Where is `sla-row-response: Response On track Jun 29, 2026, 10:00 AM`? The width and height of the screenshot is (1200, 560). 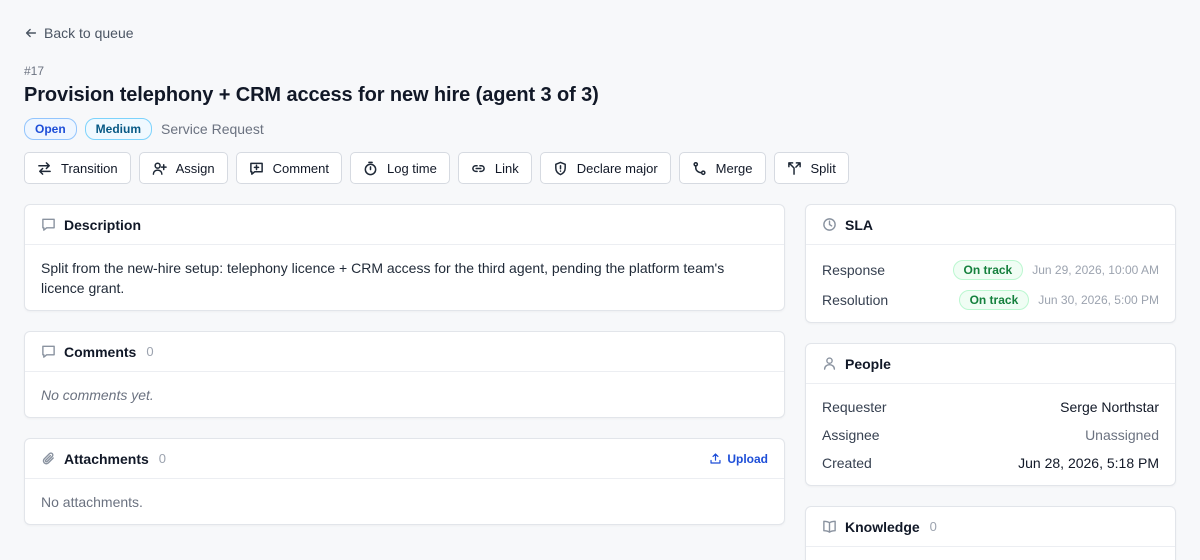 sla-row-response: Response On track Jun 29, 2026, 10:00 AM is located at coordinates (990, 270).